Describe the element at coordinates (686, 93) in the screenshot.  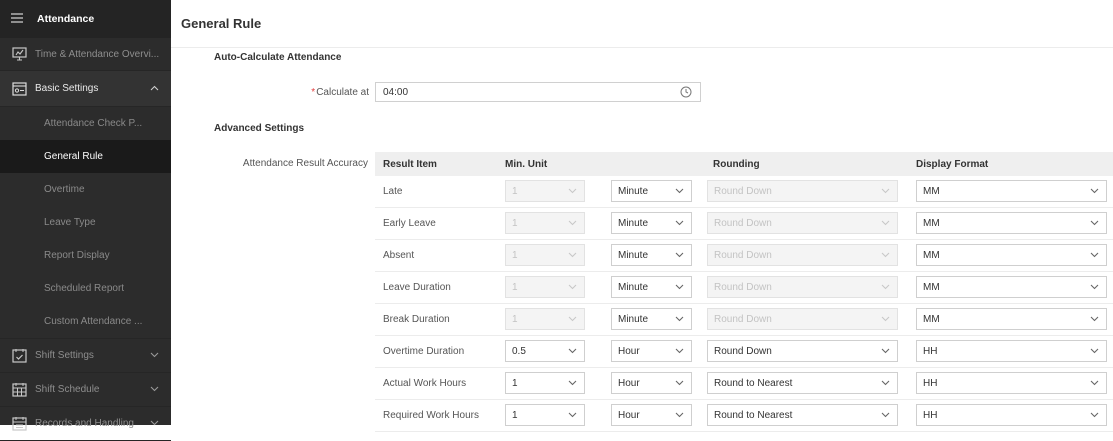
I see `clock-icon` at that location.